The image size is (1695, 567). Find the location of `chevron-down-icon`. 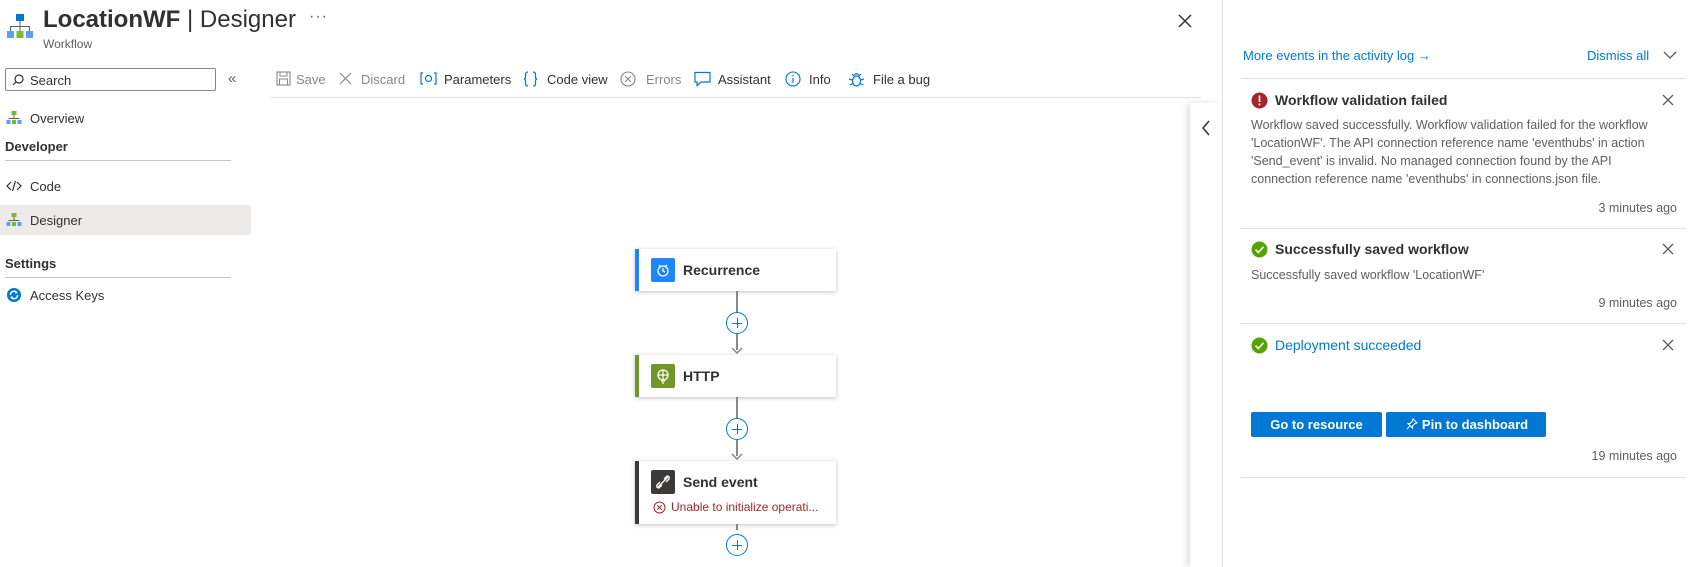

chevron-down-icon is located at coordinates (1670, 55).